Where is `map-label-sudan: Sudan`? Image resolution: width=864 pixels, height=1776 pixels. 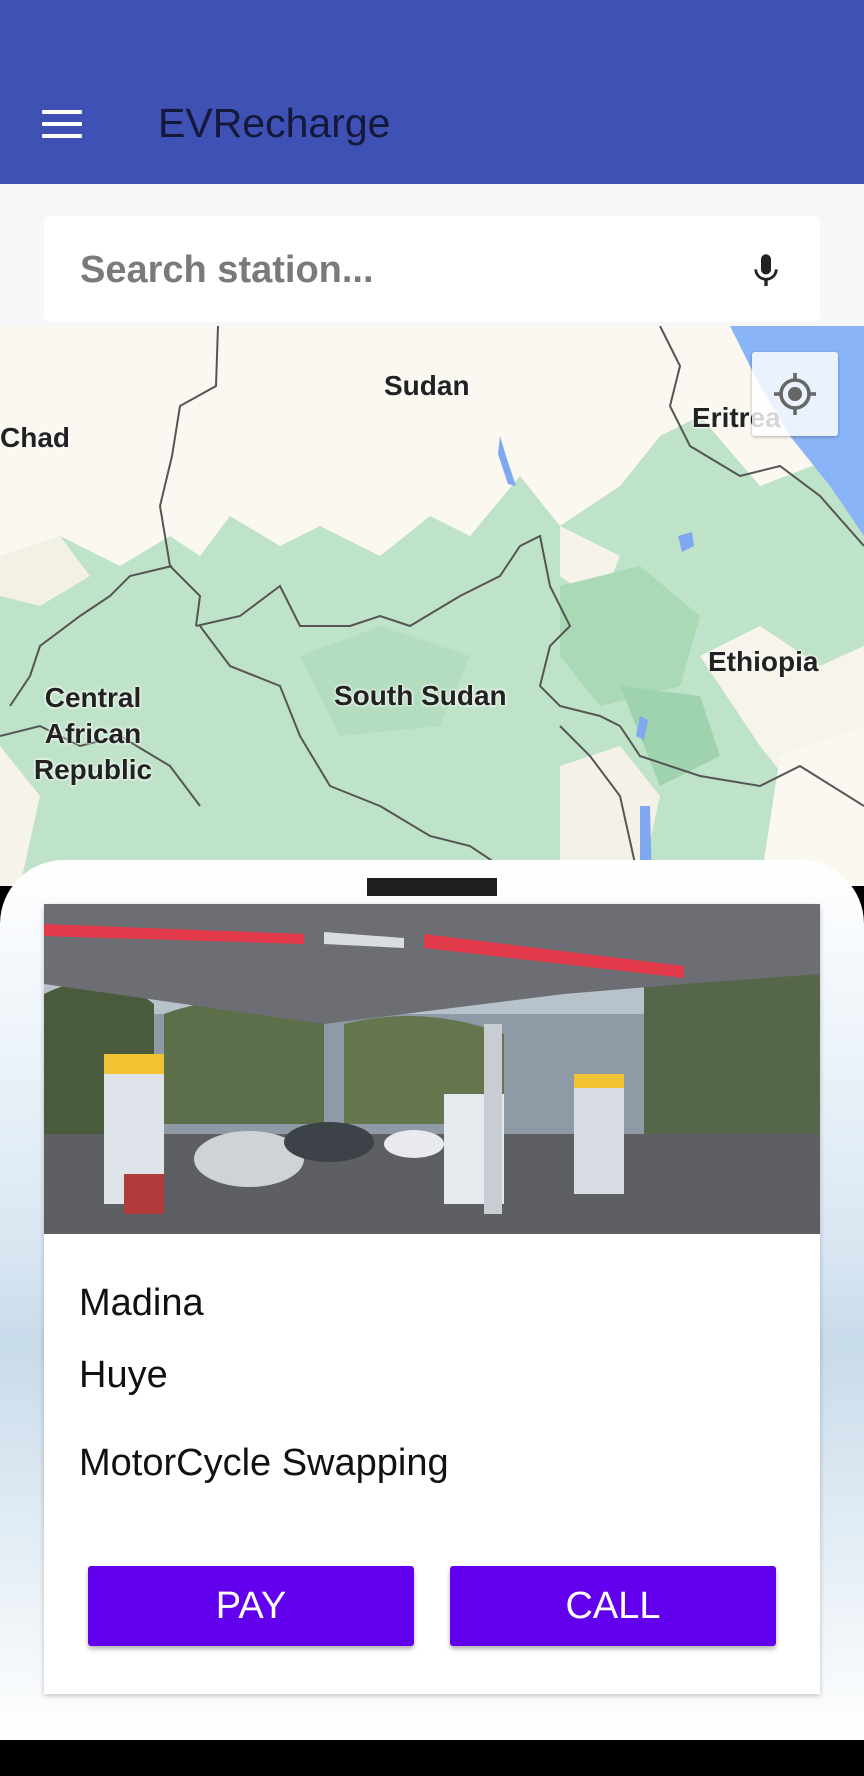
map-label-sudan: Sudan is located at coordinates (427, 385).